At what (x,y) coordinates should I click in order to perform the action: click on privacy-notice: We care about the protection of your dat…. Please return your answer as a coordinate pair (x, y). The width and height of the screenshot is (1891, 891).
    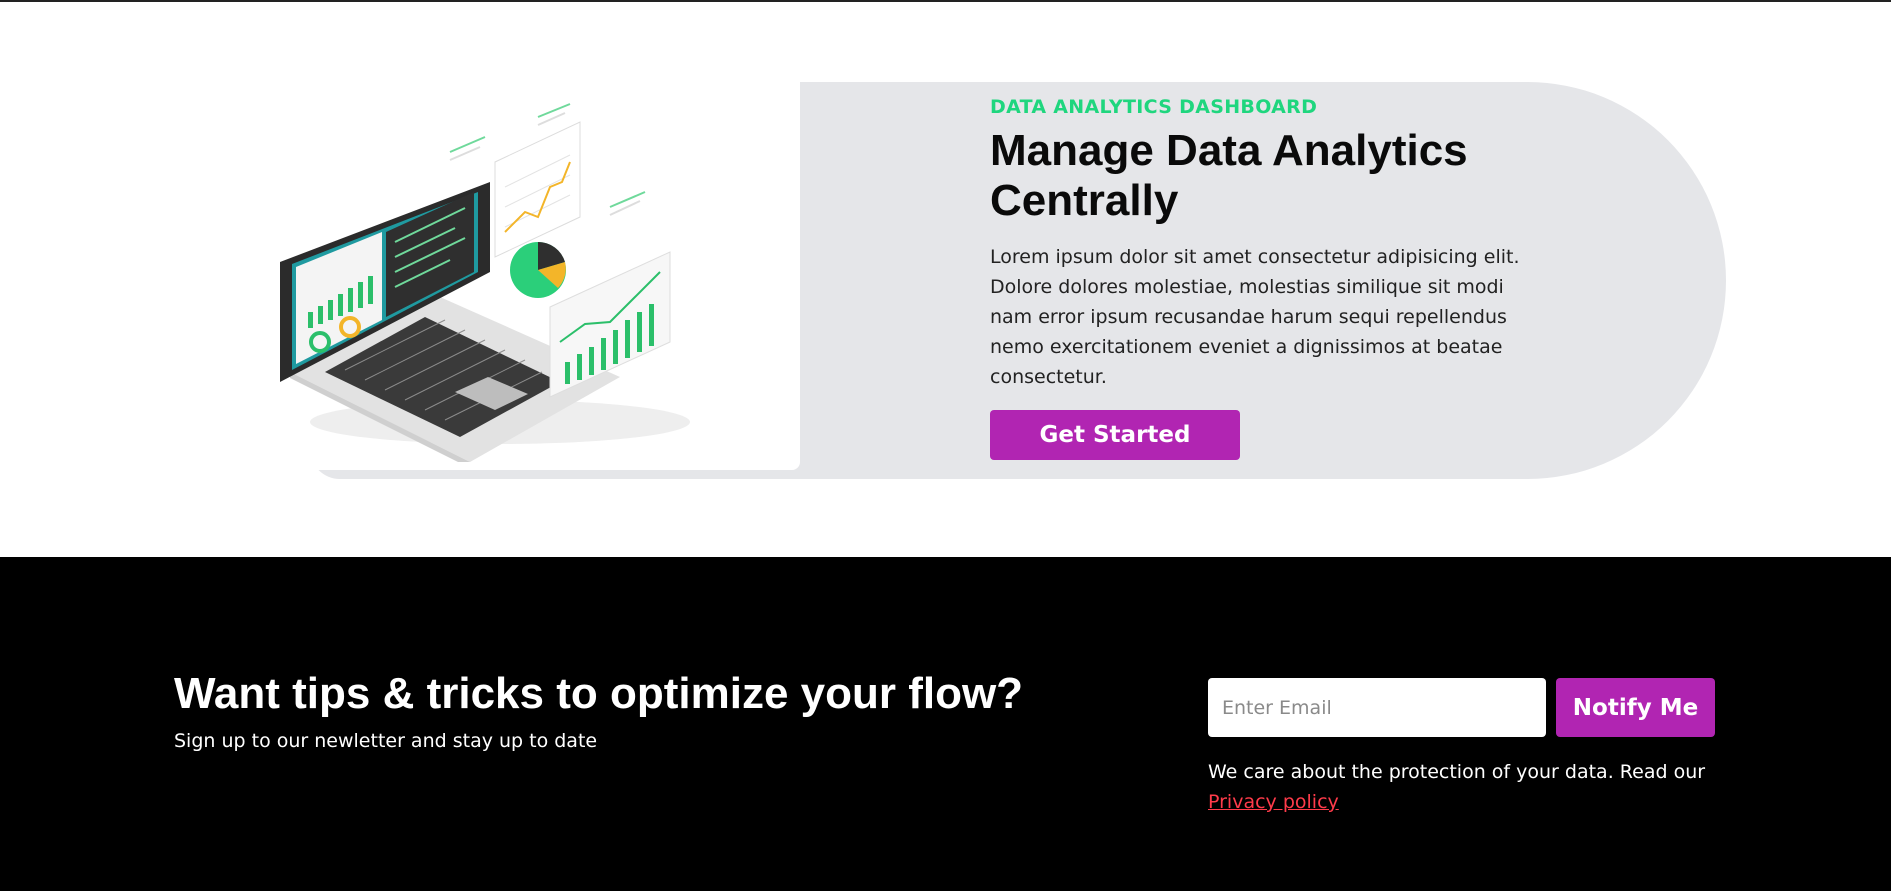
    Looking at the image, I should click on (1468, 787).